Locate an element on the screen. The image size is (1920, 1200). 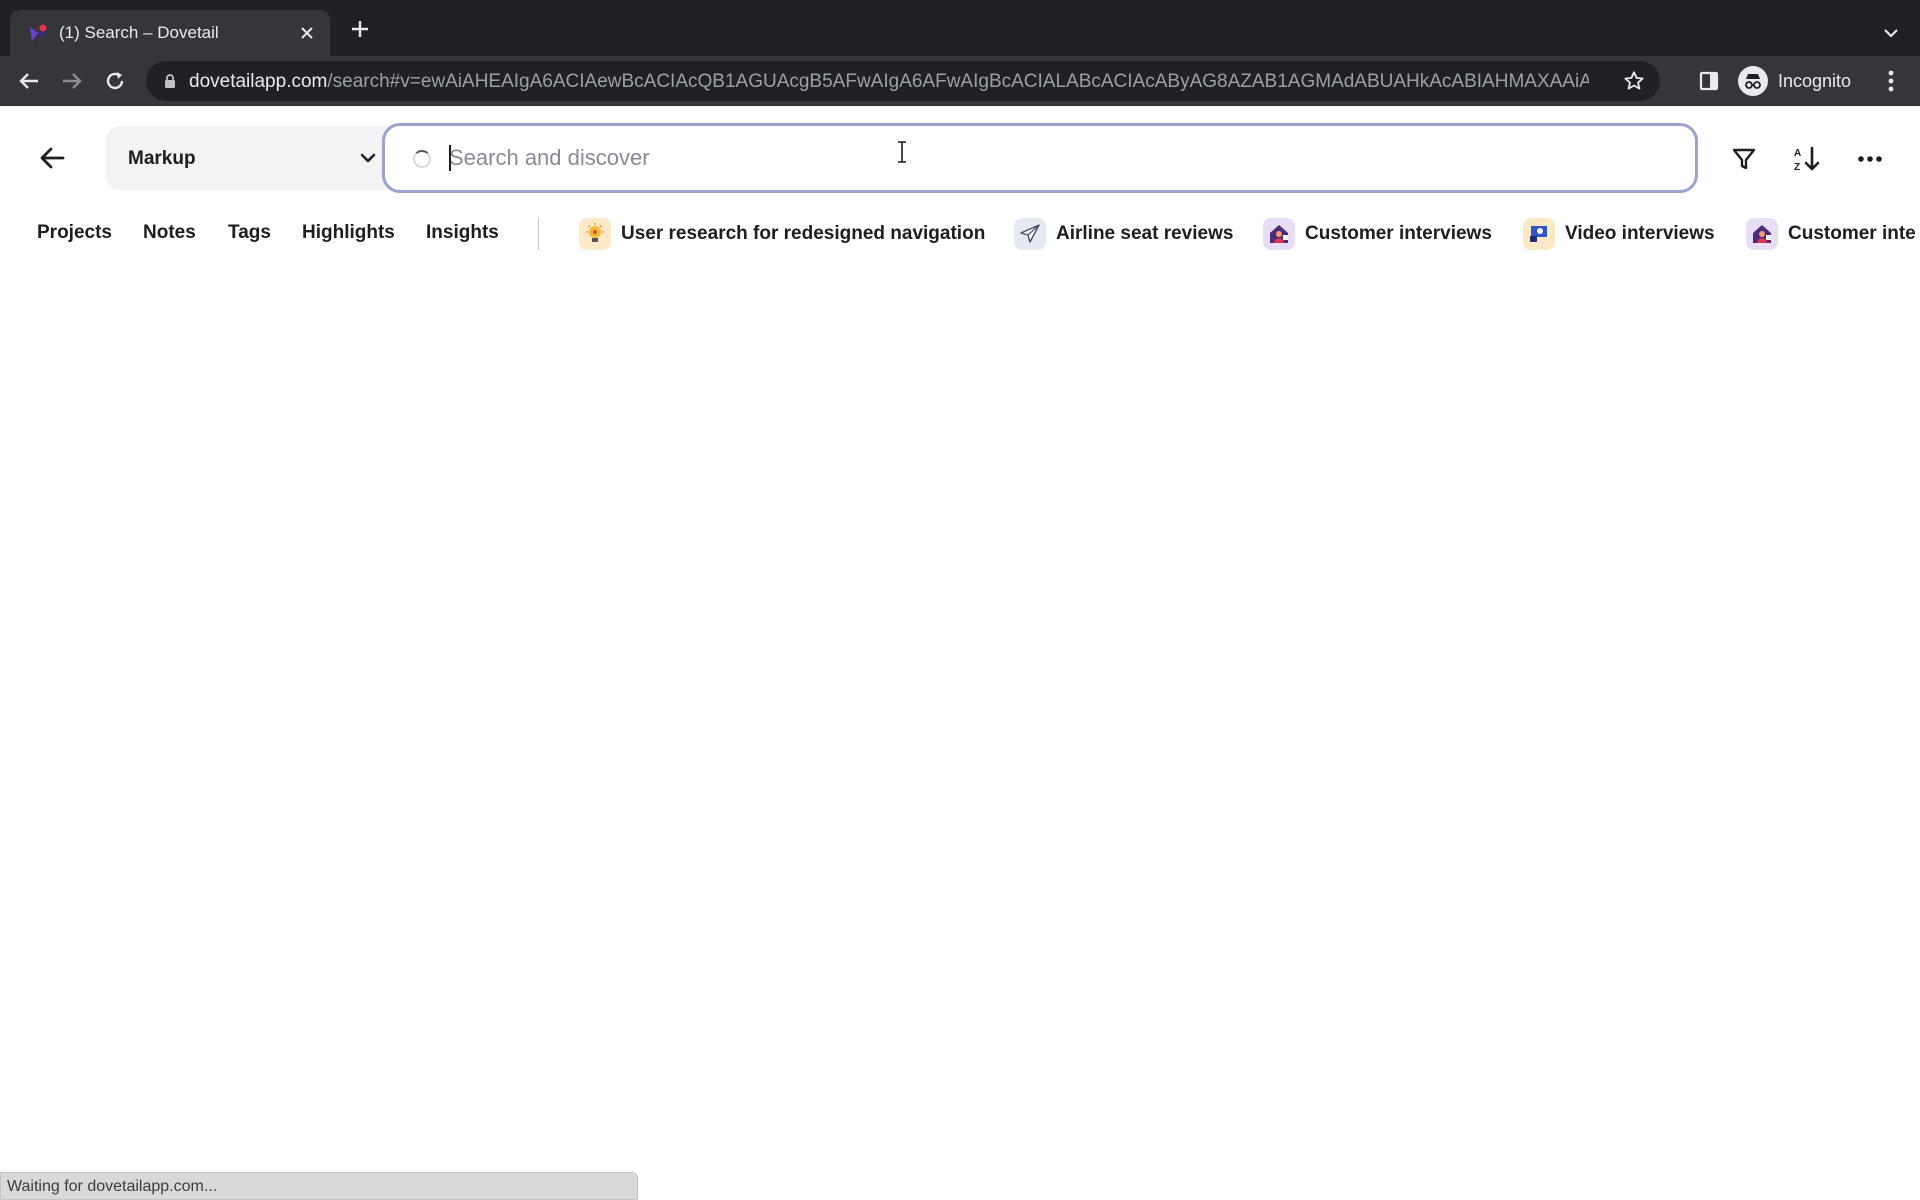
browser-back-icon is located at coordinates (29, 81).